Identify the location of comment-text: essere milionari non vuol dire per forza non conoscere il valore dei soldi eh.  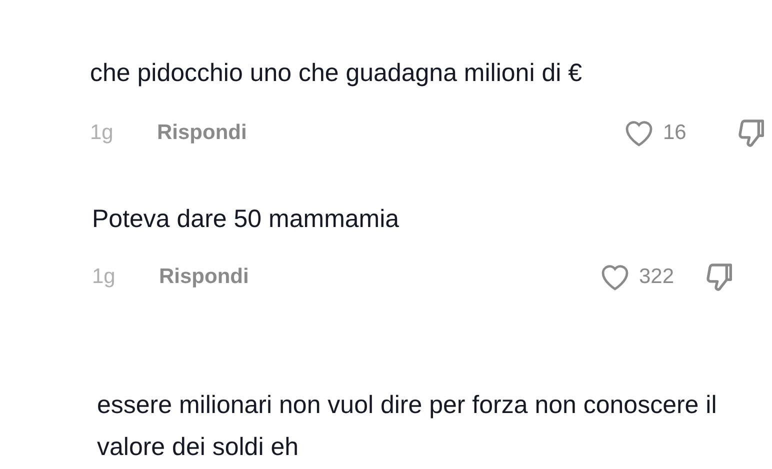
(407, 426).